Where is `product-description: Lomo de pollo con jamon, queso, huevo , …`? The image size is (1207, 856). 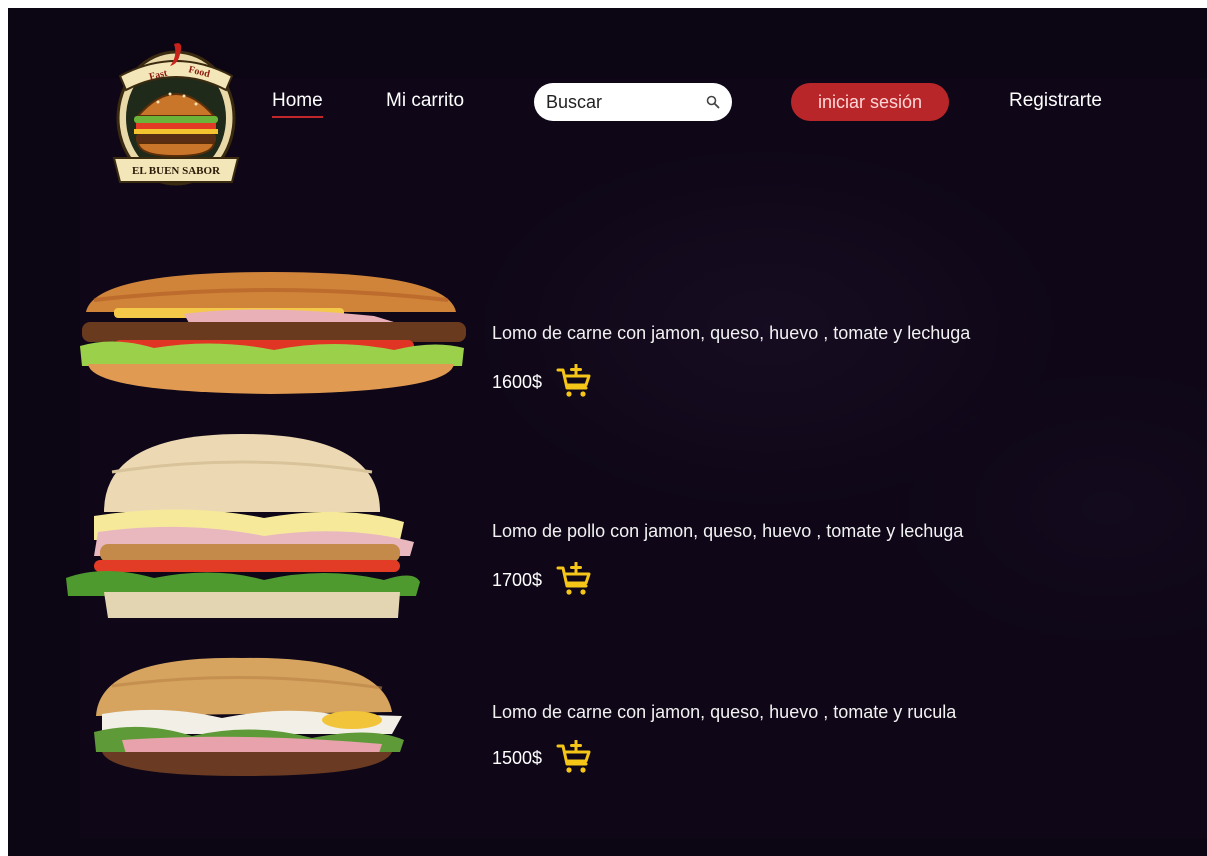
product-description: Lomo de pollo con jamon, queso, huevo , … is located at coordinates (728, 531).